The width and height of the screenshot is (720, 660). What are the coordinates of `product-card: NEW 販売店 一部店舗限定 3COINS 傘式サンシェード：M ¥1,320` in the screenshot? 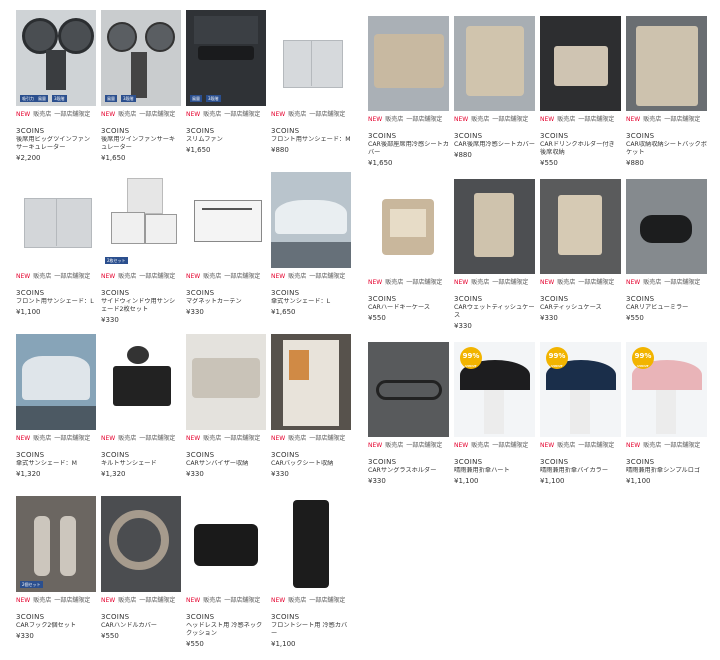 It's located at (56, 415).